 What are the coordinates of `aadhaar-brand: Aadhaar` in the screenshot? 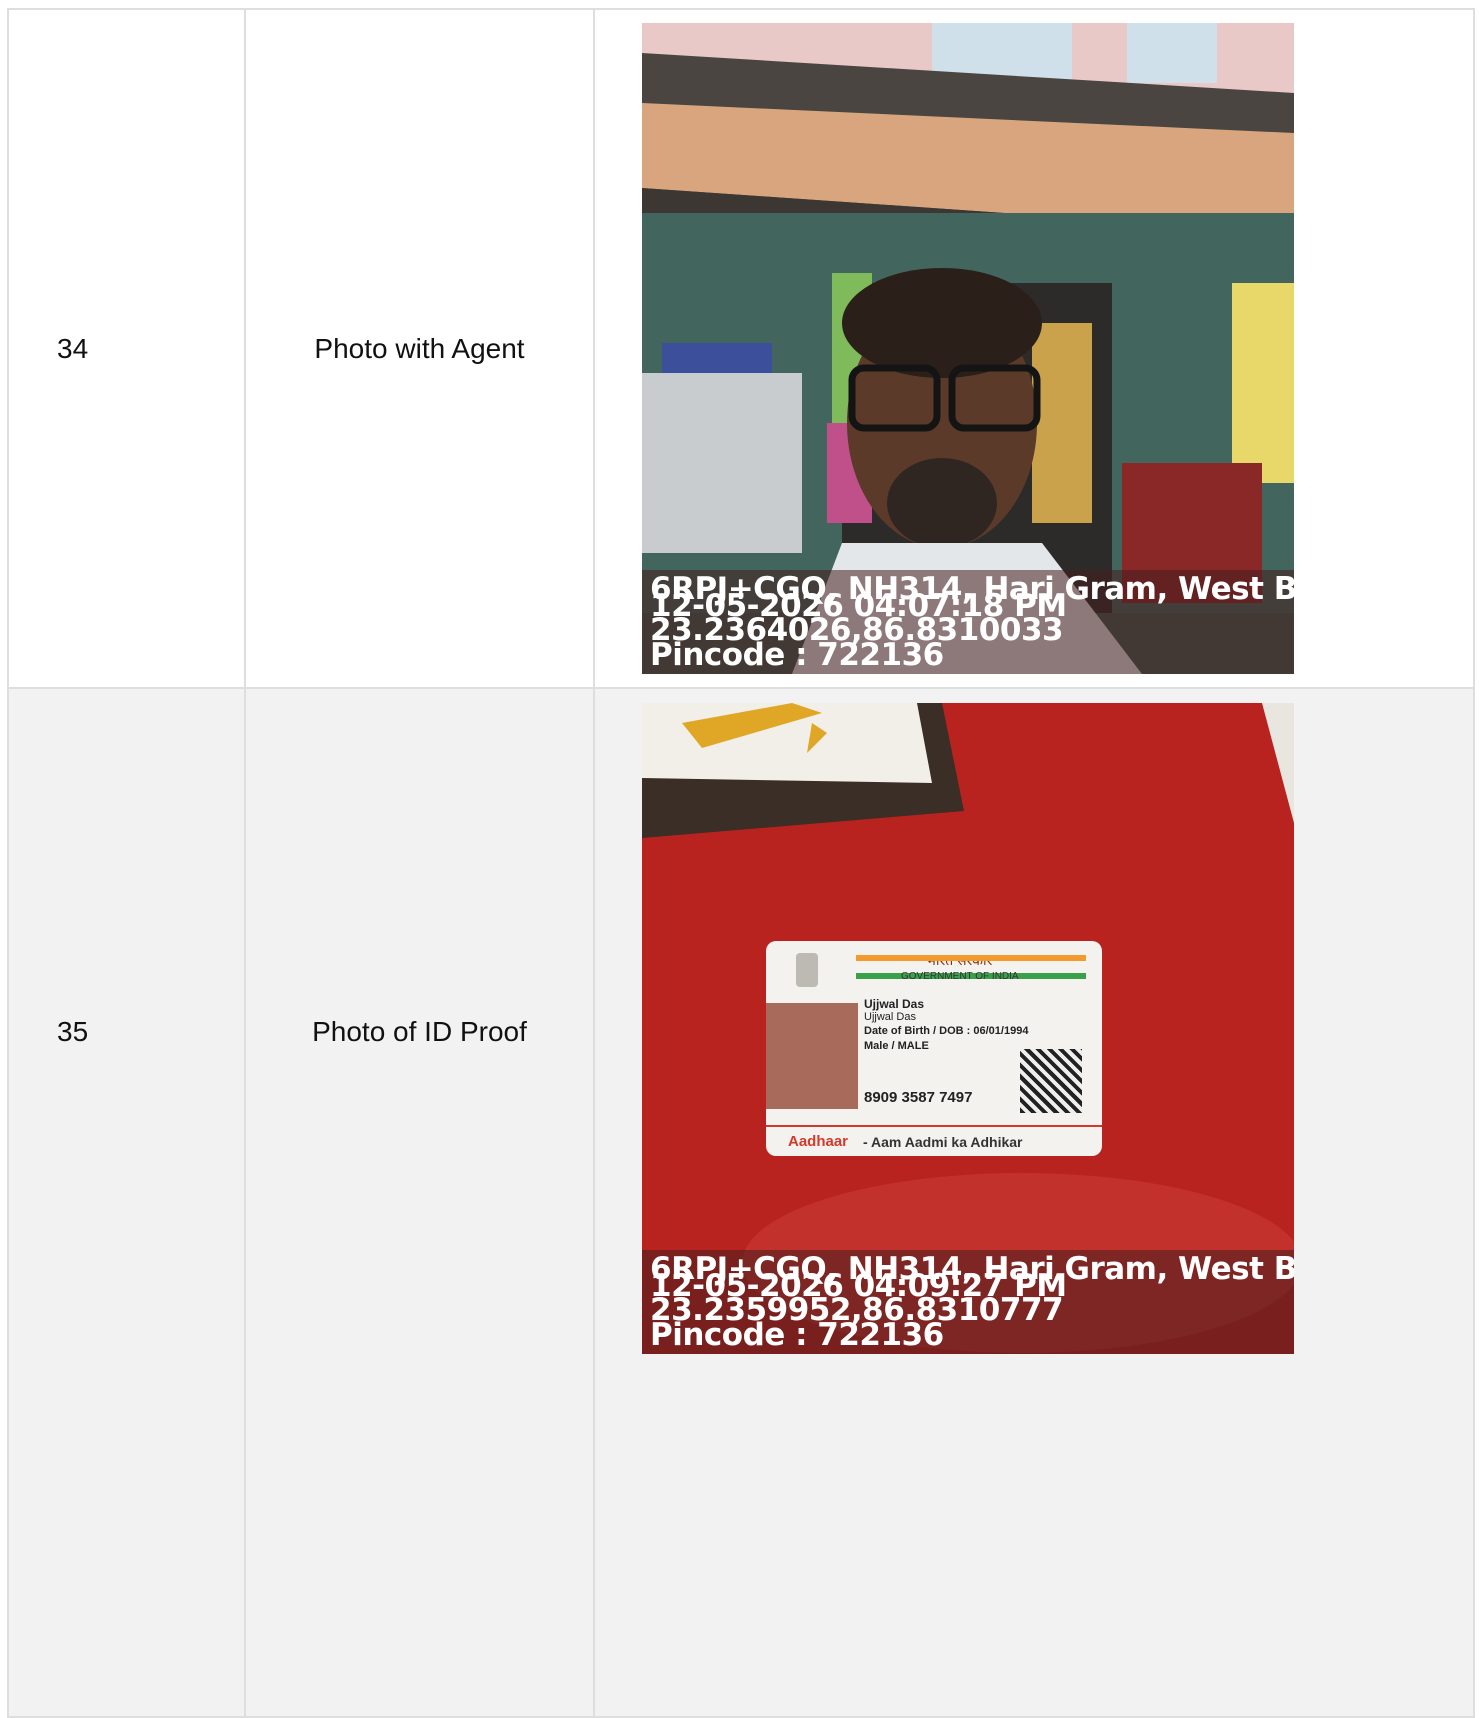 It's located at (818, 1141).